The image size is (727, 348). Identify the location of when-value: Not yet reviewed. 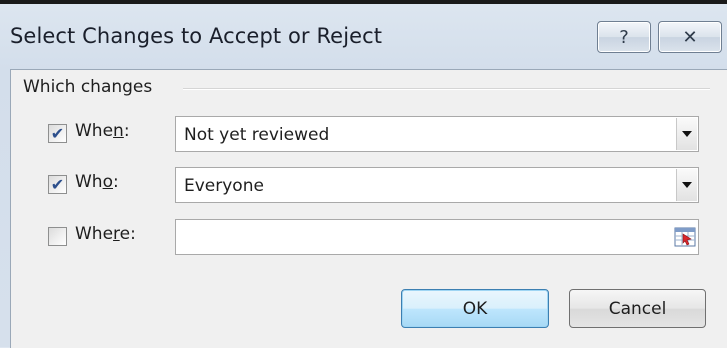
(257, 135).